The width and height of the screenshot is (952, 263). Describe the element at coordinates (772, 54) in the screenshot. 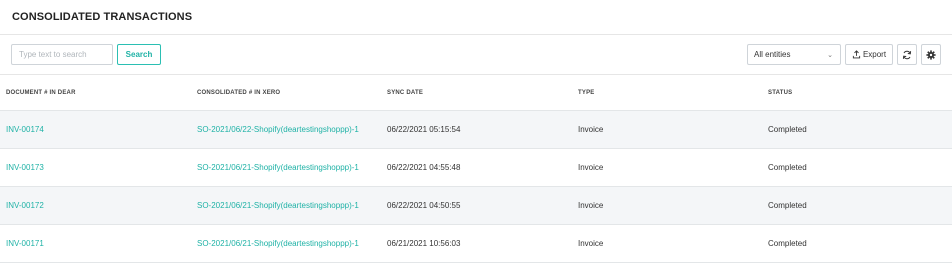

I see `entity-filter-value: All entities` at that location.